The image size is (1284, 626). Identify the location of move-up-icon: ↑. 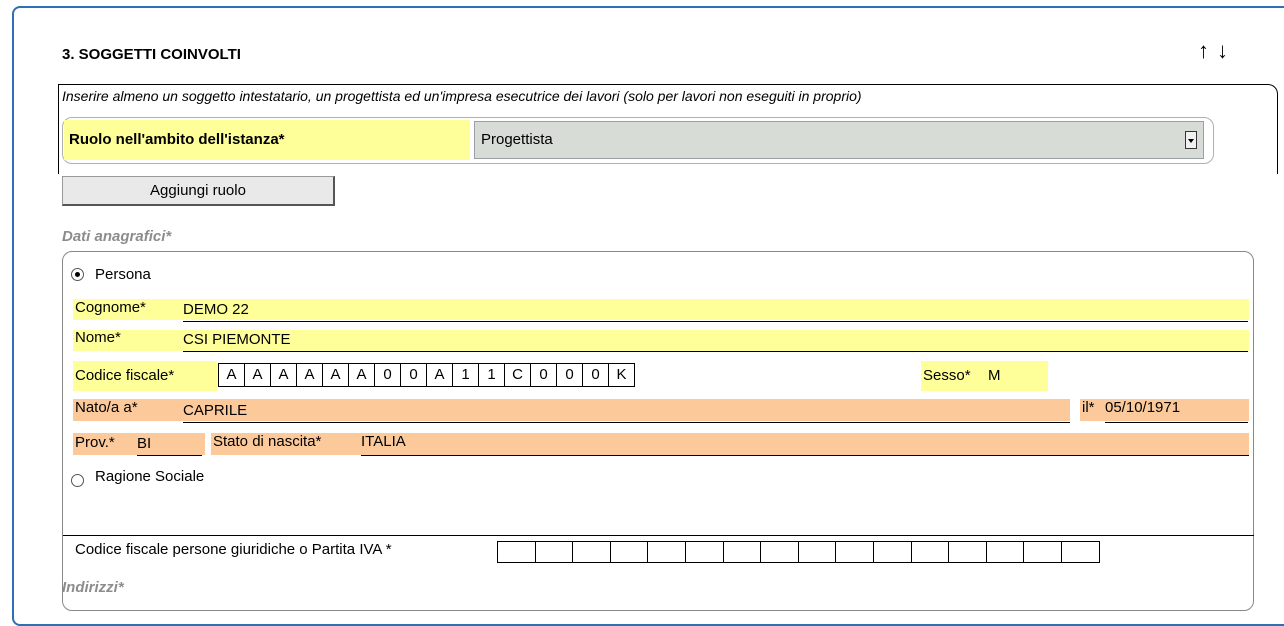
(1207, 51).